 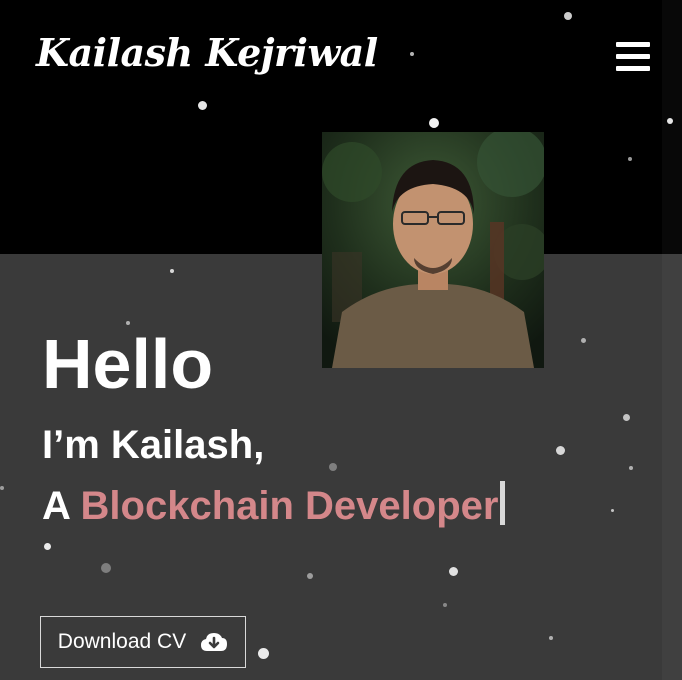 I want to click on download-cv-button: Download CV, so click(x=143, y=642).